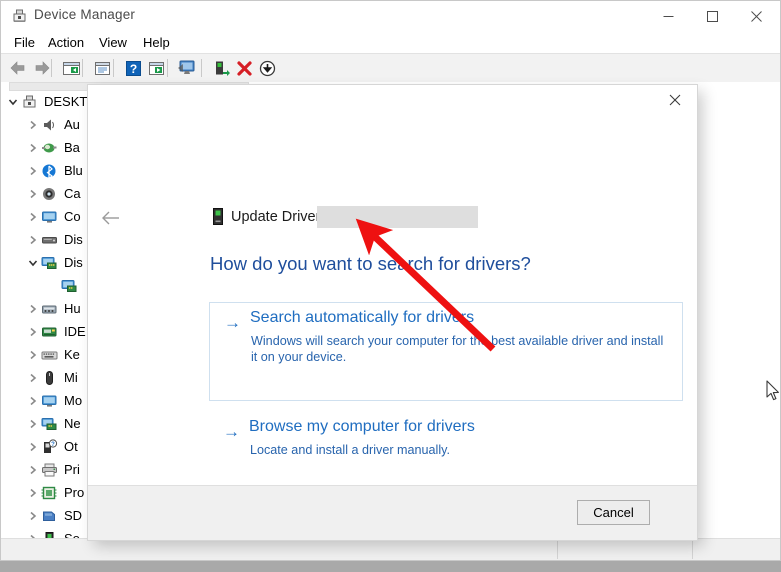 This screenshot has height=572, width=781. I want to click on maximize-button, so click(712, 16).